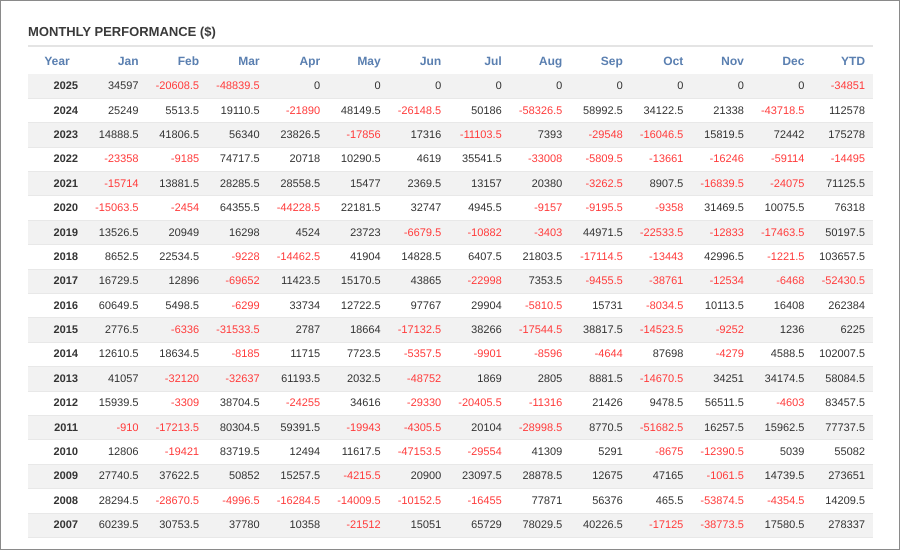  I want to click on year-cell: 2017, so click(57, 281).